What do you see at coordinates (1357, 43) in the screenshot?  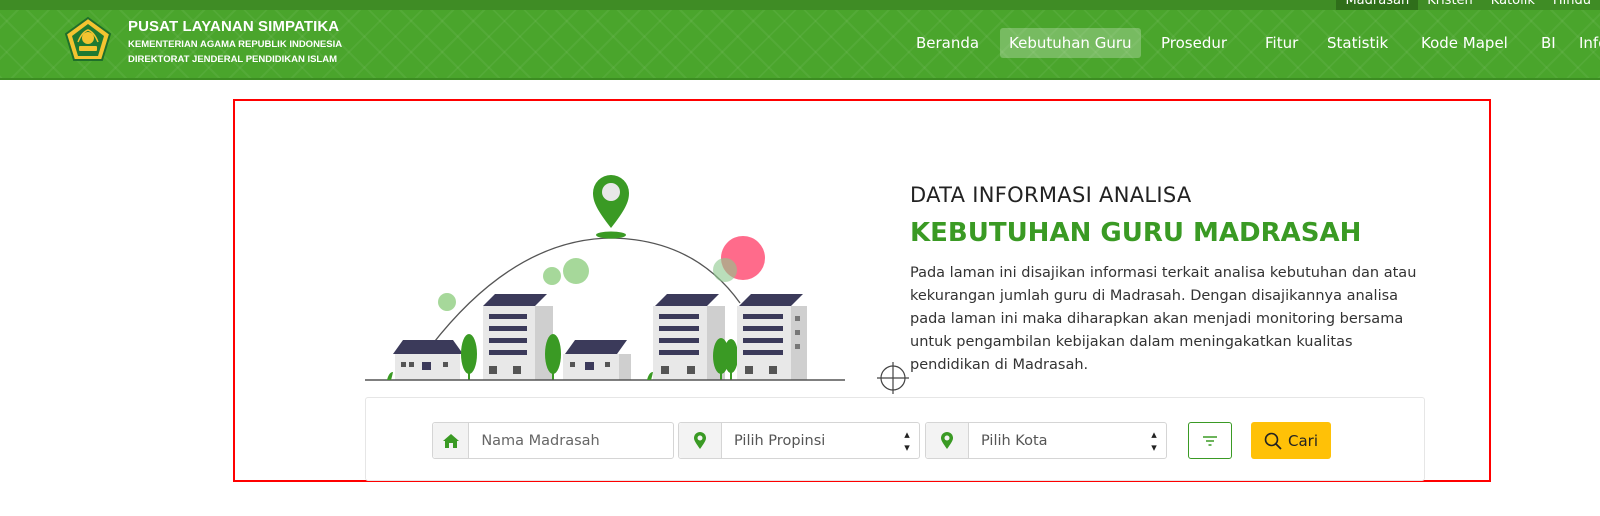 I see `nav-statistik: Statistik` at bounding box center [1357, 43].